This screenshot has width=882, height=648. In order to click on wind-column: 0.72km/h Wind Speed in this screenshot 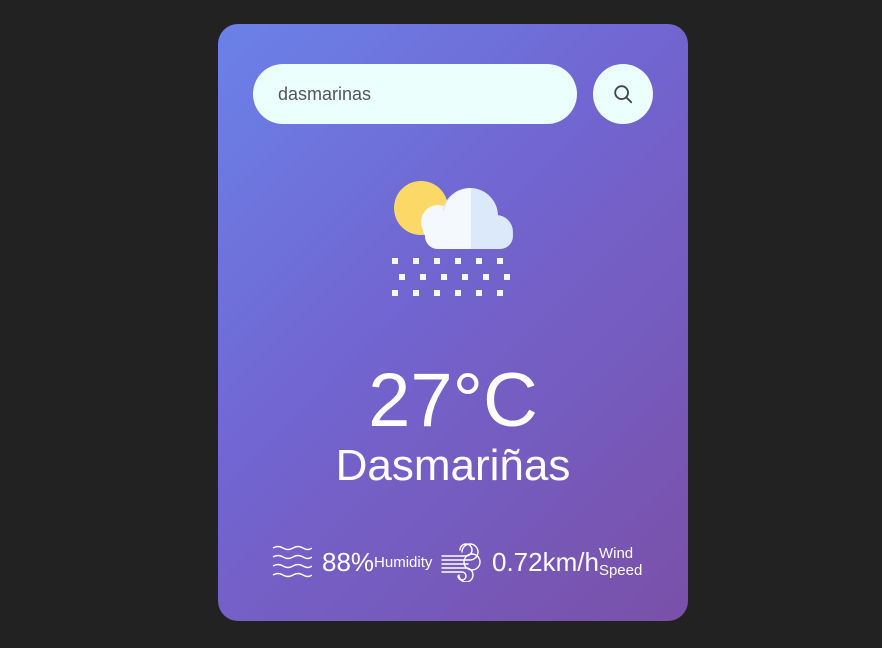, I will do `click(541, 562)`.